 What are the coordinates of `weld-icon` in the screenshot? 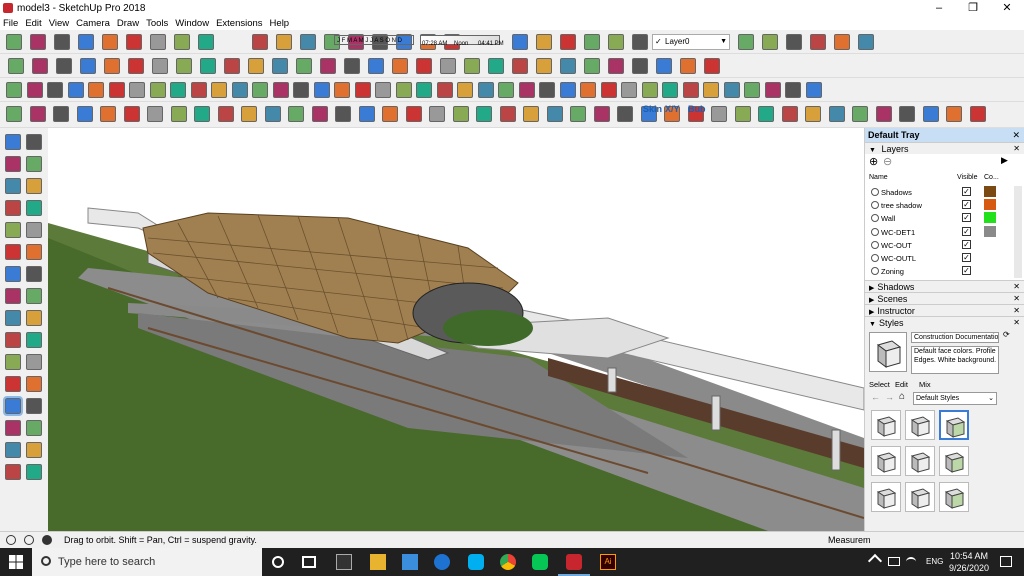 It's located at (321, 90).